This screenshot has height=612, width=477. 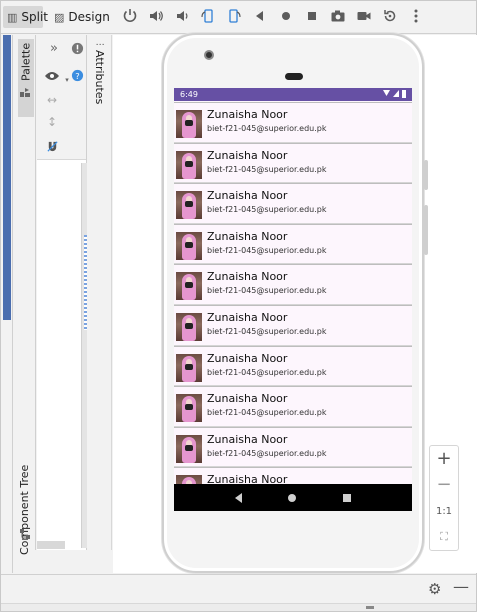 I want to click on rotate-right-icon, so click(x=234, y=16).